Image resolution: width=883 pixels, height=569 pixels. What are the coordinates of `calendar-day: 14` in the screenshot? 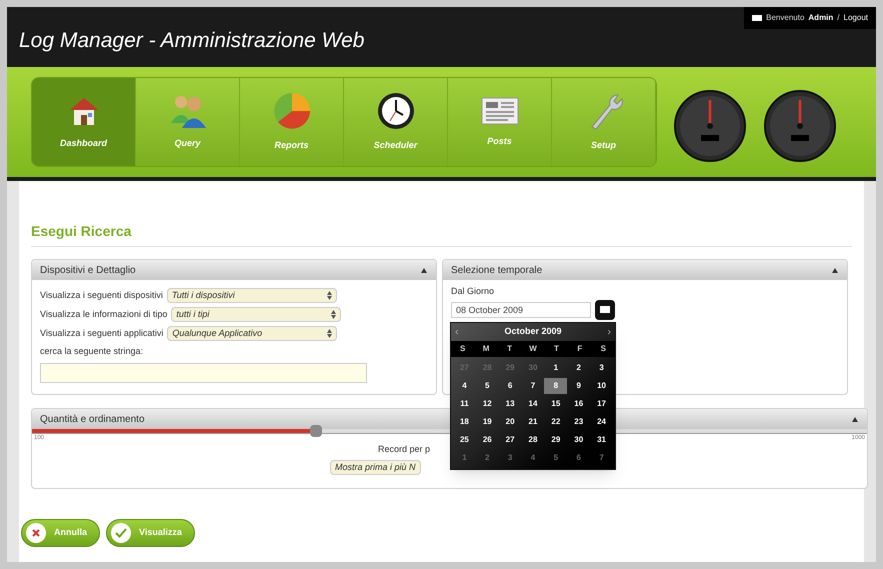 It's located at (533, 404).